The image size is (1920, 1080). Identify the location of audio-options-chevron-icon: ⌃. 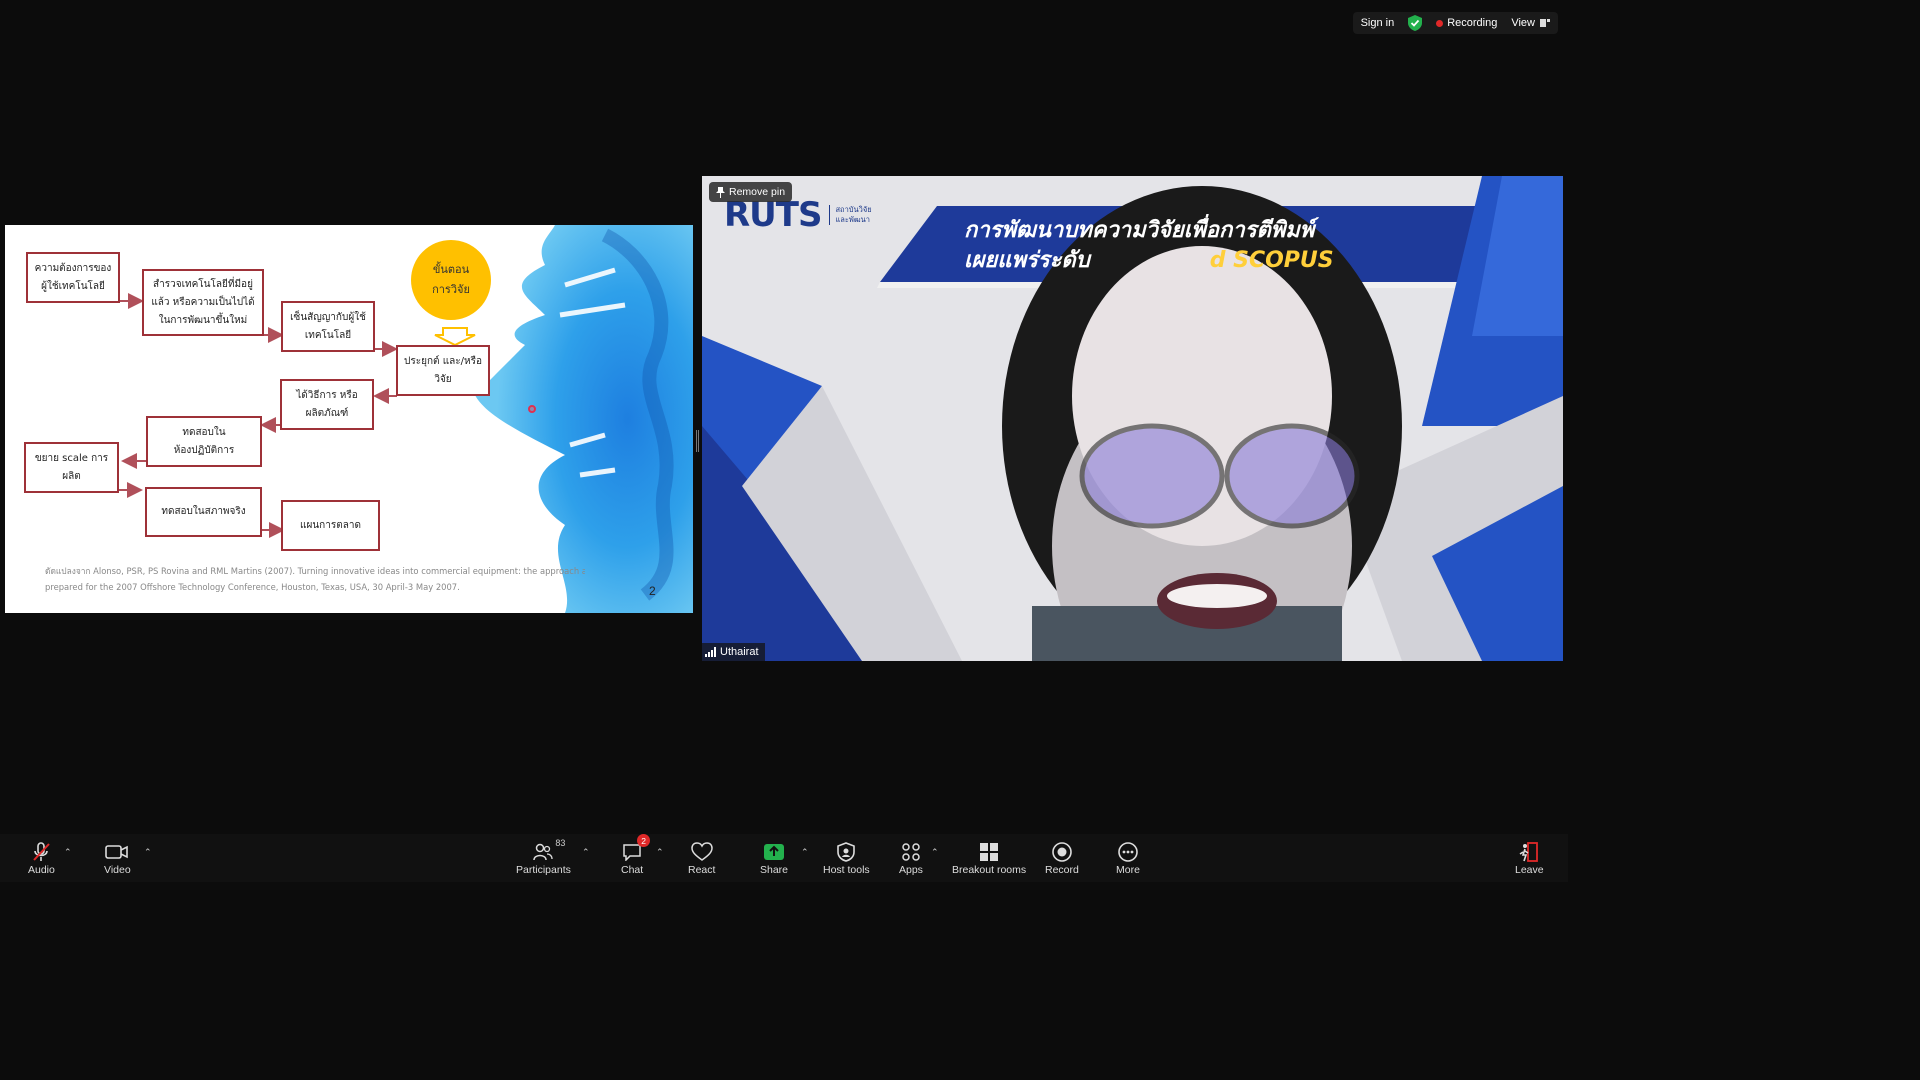
(68, 852).